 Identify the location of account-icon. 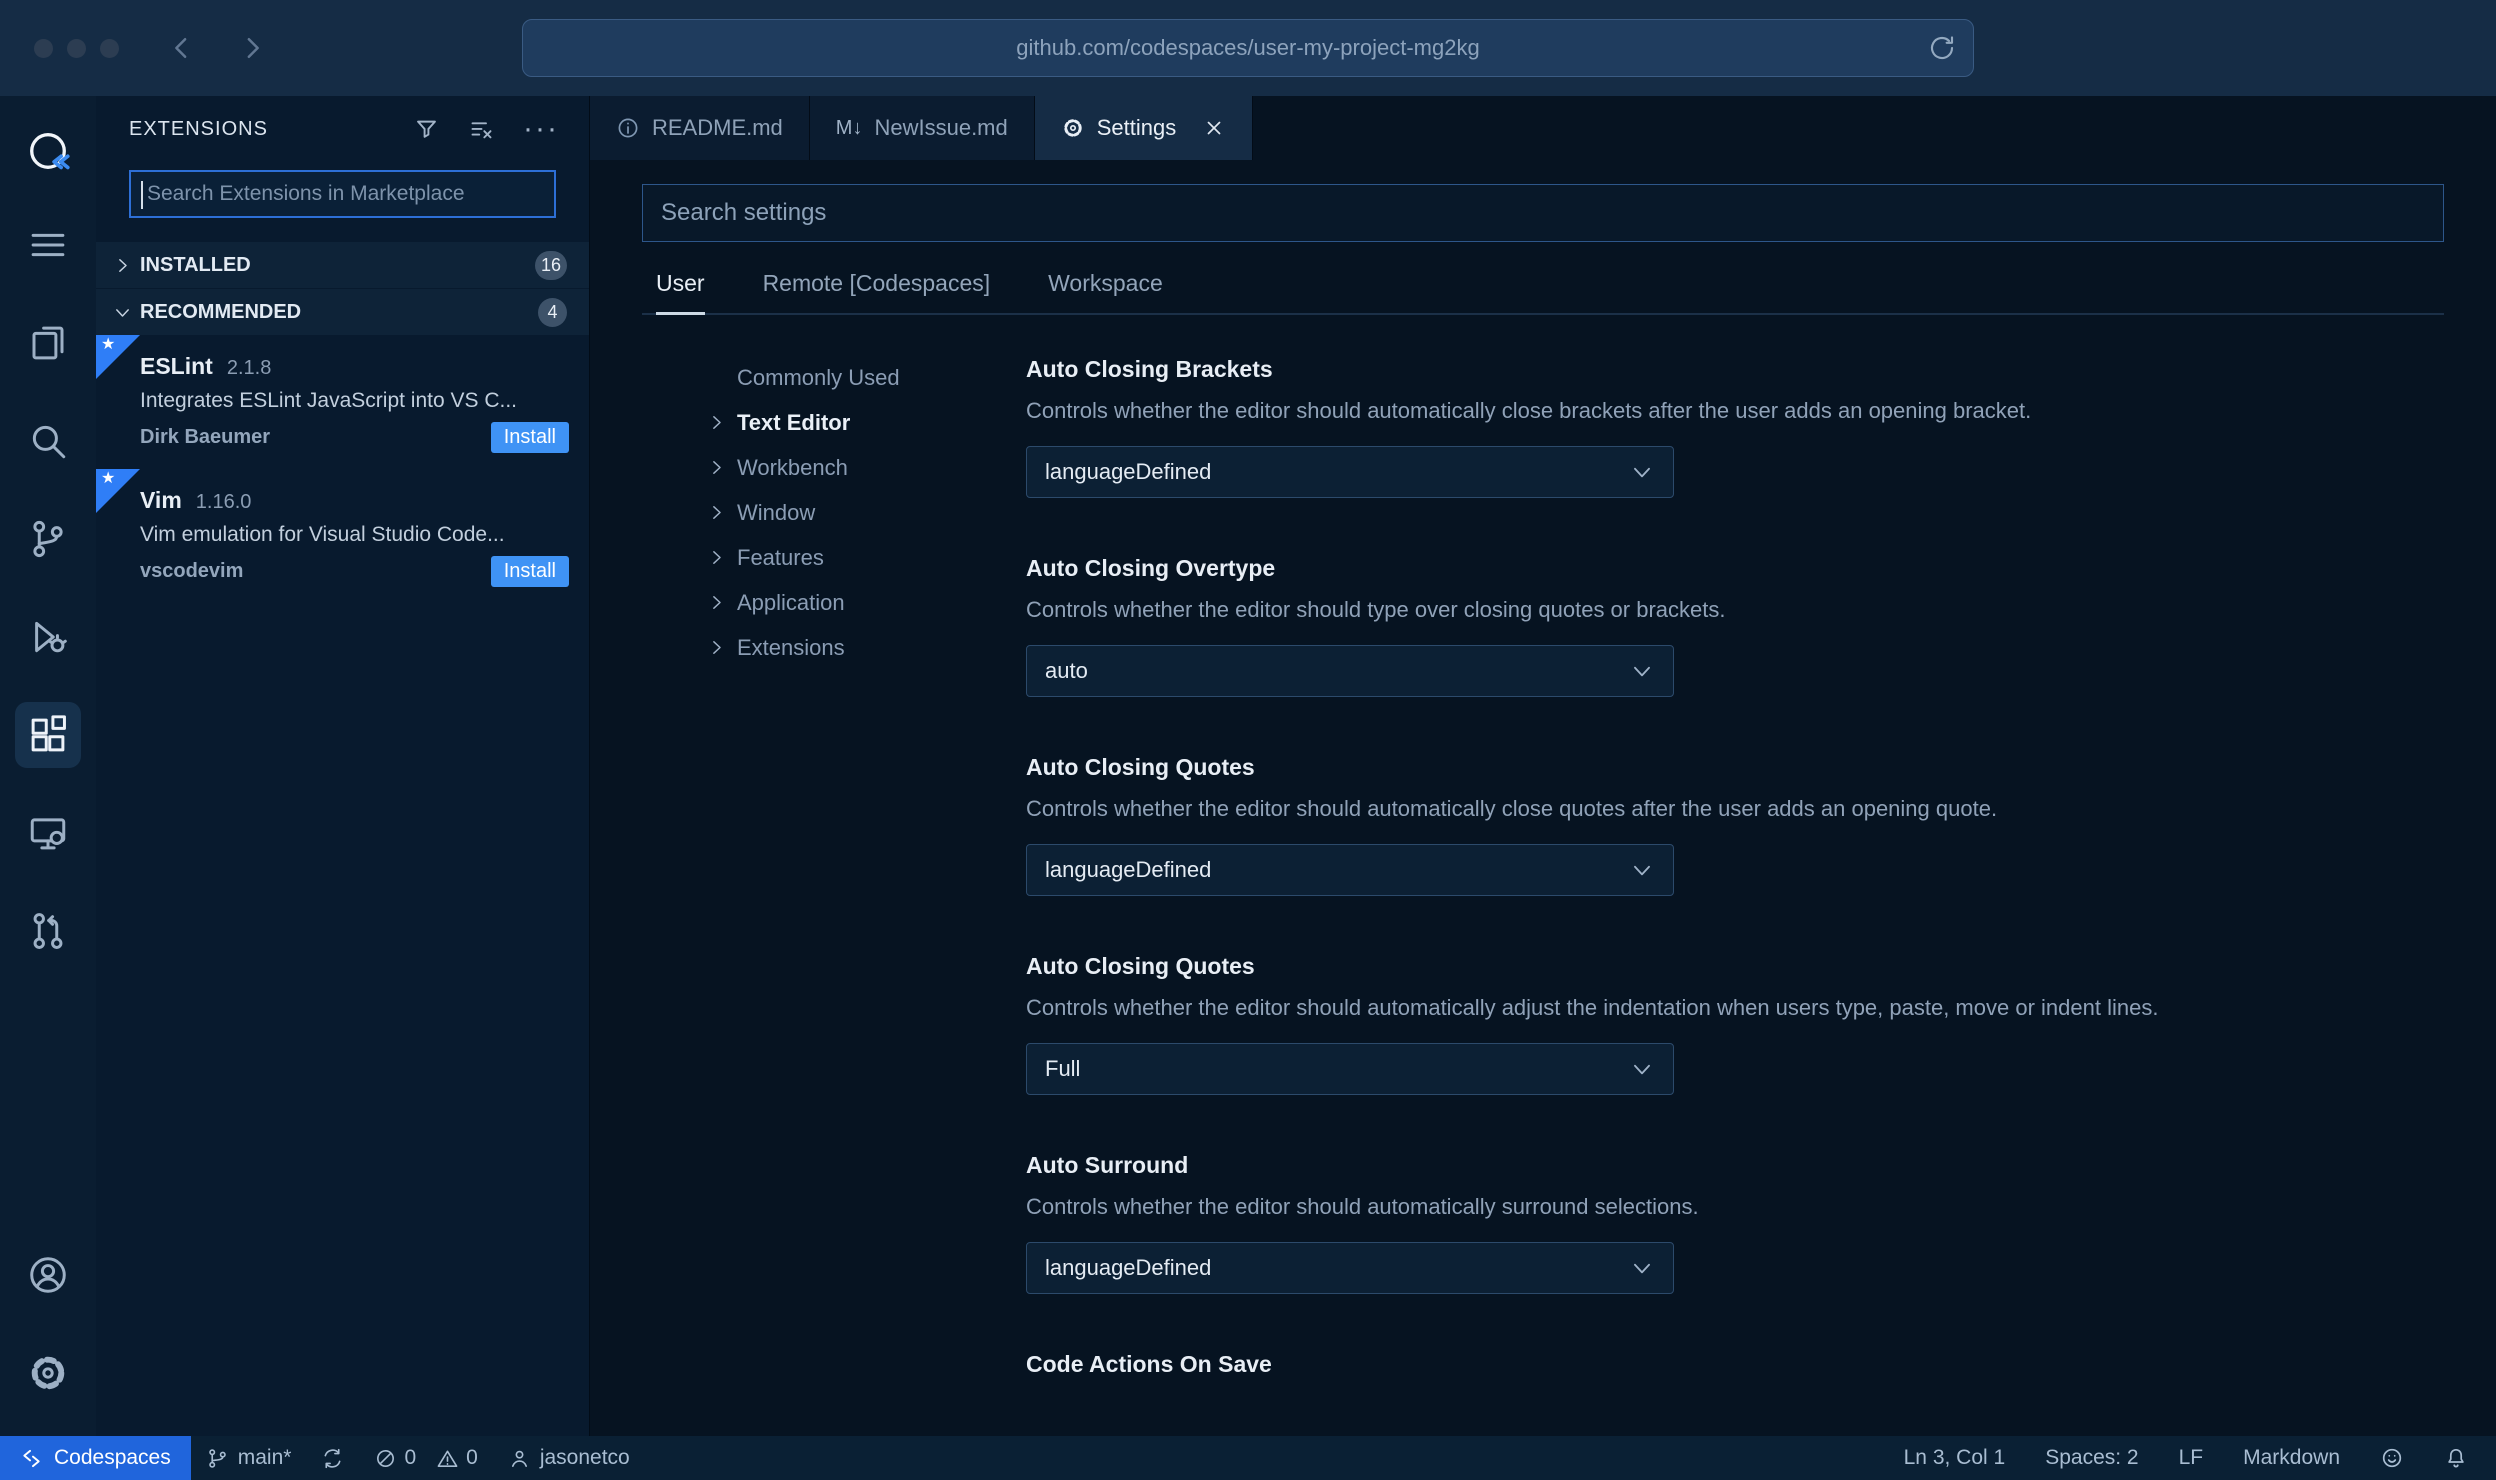
(48, 1275).